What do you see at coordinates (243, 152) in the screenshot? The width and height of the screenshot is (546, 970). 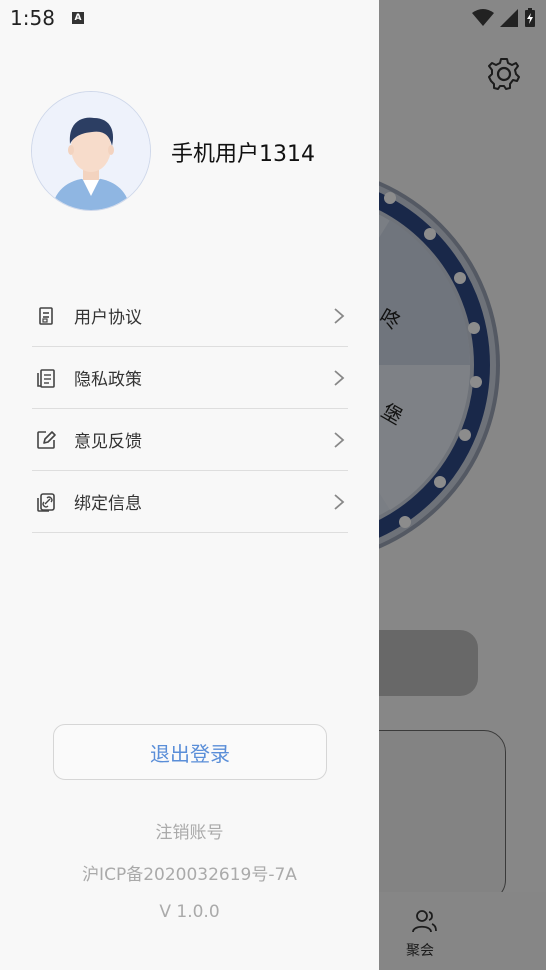 I see `username: 手机用户1314` at bounding box center [243, 152].